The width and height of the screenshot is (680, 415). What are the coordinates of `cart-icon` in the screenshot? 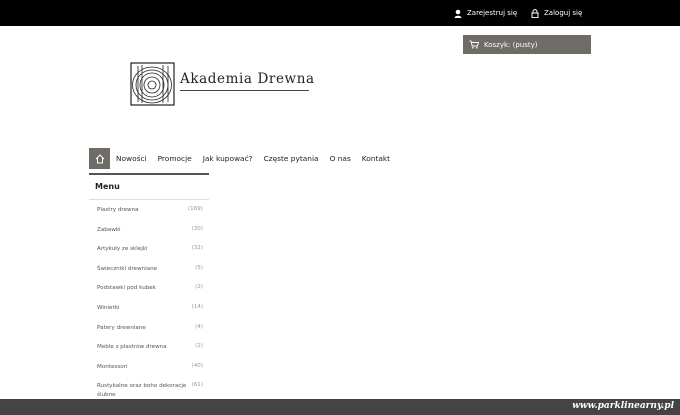 It's located at (474, 44).